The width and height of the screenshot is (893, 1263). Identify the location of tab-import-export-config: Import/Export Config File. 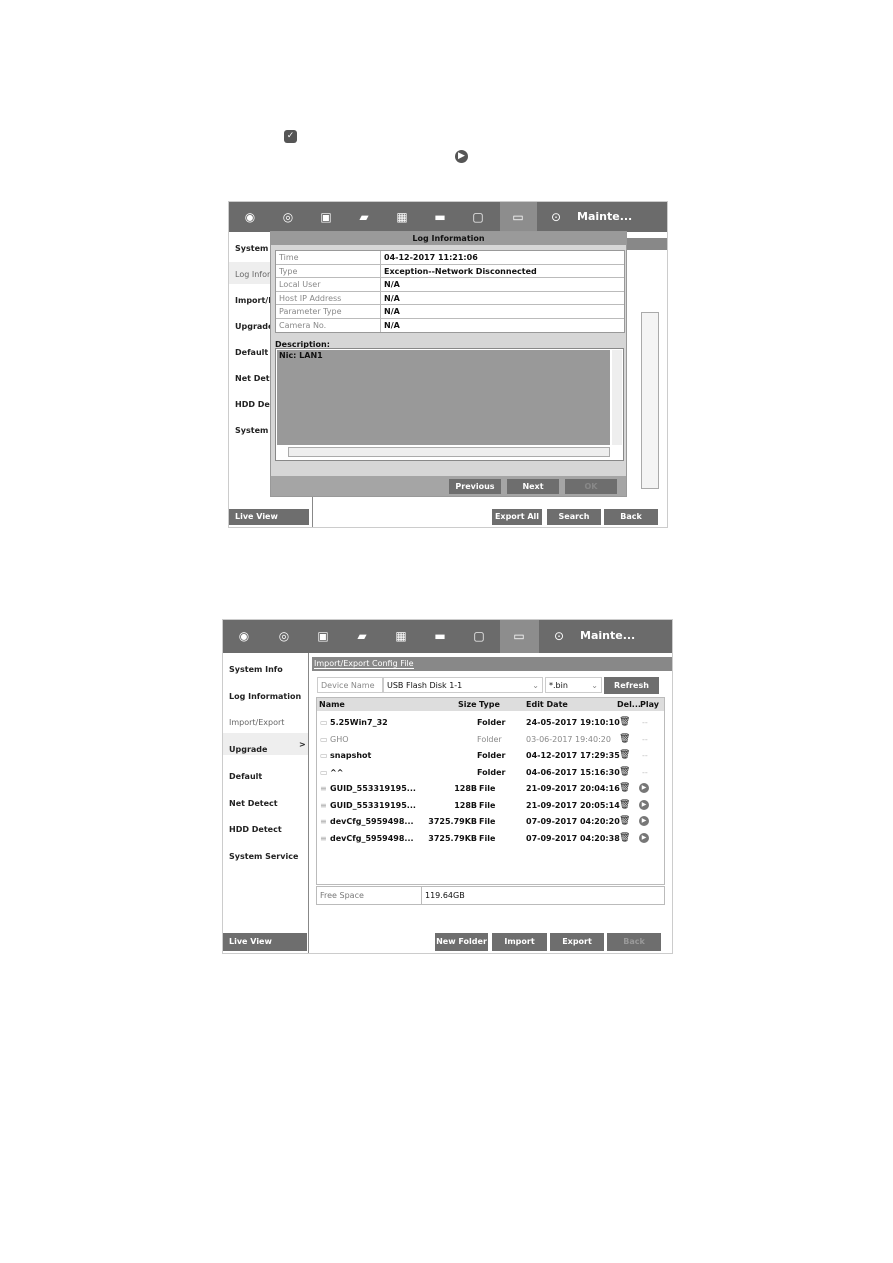
(364, 664).